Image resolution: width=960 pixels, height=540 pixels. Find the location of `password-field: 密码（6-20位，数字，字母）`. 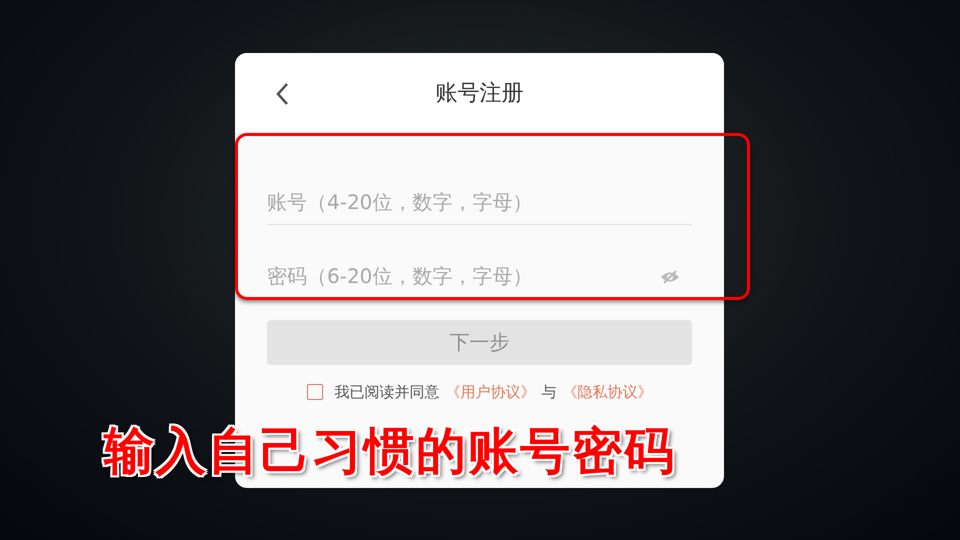

password-field: 密码（6-20位，数字，字母） is located at coordinates (479, 276).